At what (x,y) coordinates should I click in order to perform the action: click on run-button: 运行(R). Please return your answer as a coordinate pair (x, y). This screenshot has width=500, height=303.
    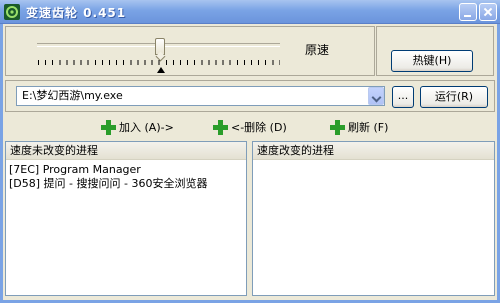
    Looking at the image, I should click on (454, 97).